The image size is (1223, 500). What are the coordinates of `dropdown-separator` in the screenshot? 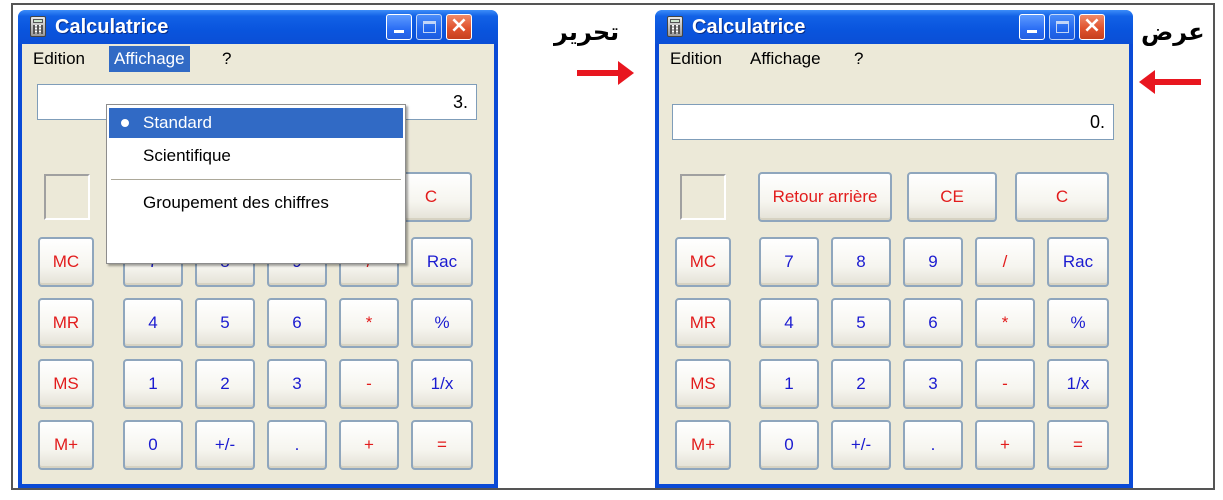 It's located at (256, 180).